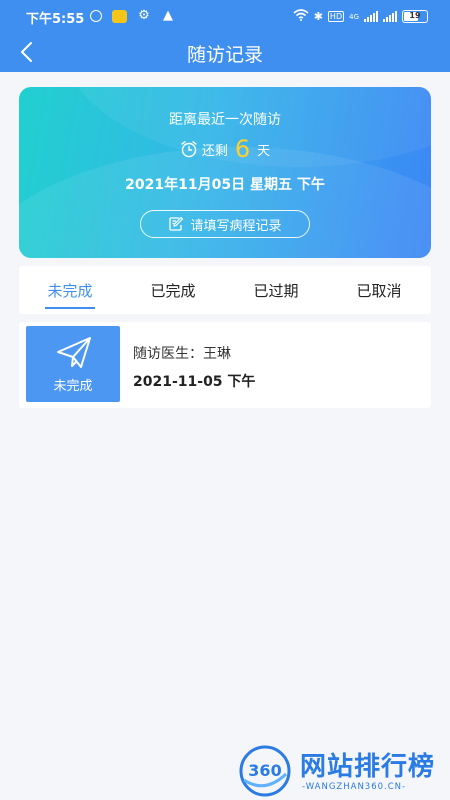  What do you see at coordinates (194, 382) in the screenshot?
I see `visit-time: 2021-11-05 下午` at bounding box center [194, 382].